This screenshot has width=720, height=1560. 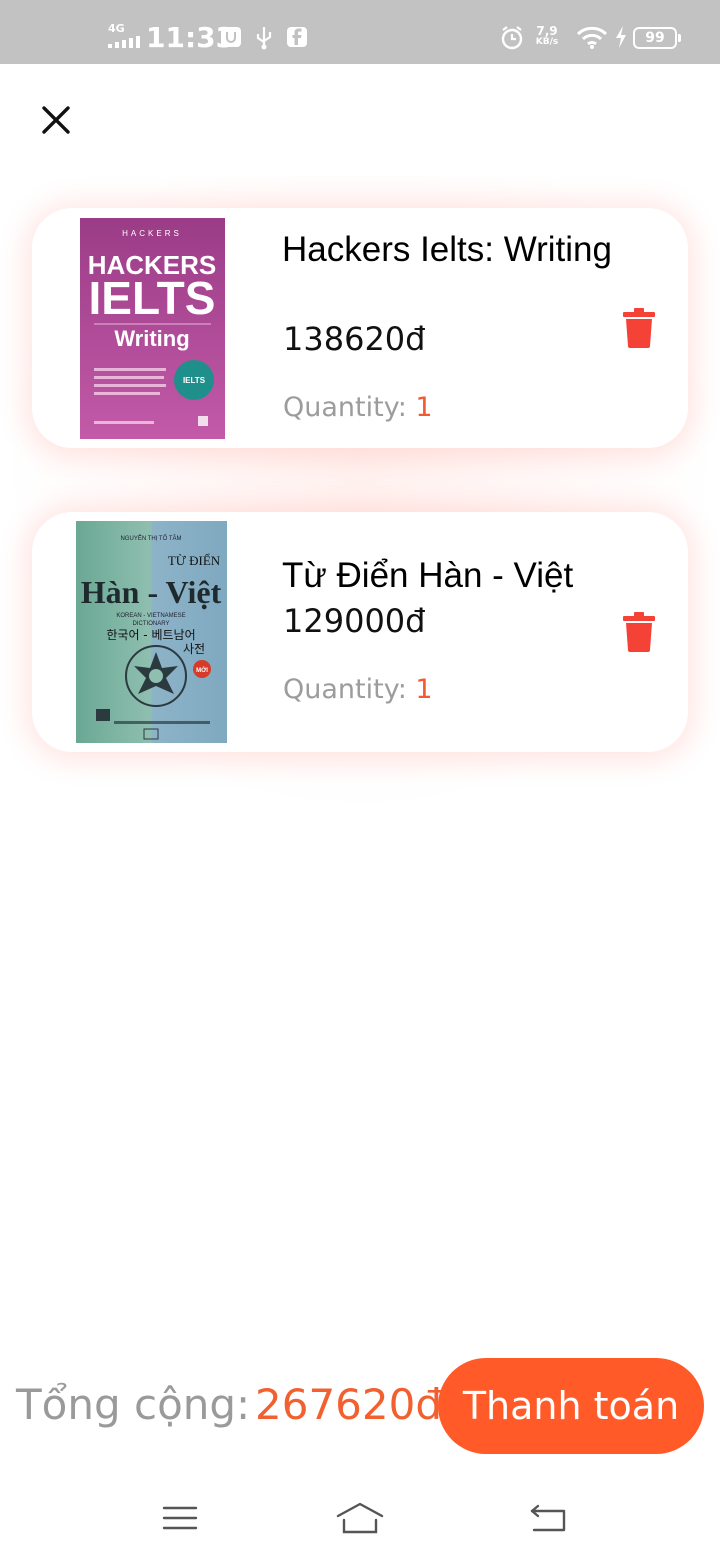 I want to click on cover-brand: HACKERS, so click(x=152, y=233).